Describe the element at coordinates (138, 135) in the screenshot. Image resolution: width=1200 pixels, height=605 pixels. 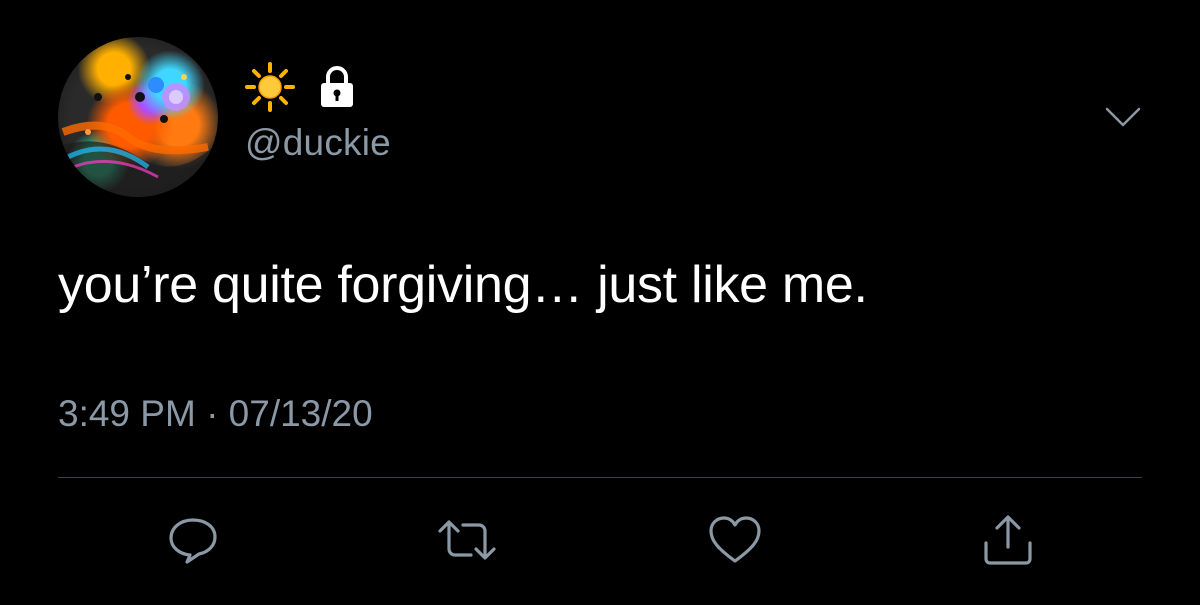
I see `avatar-art` at that location.